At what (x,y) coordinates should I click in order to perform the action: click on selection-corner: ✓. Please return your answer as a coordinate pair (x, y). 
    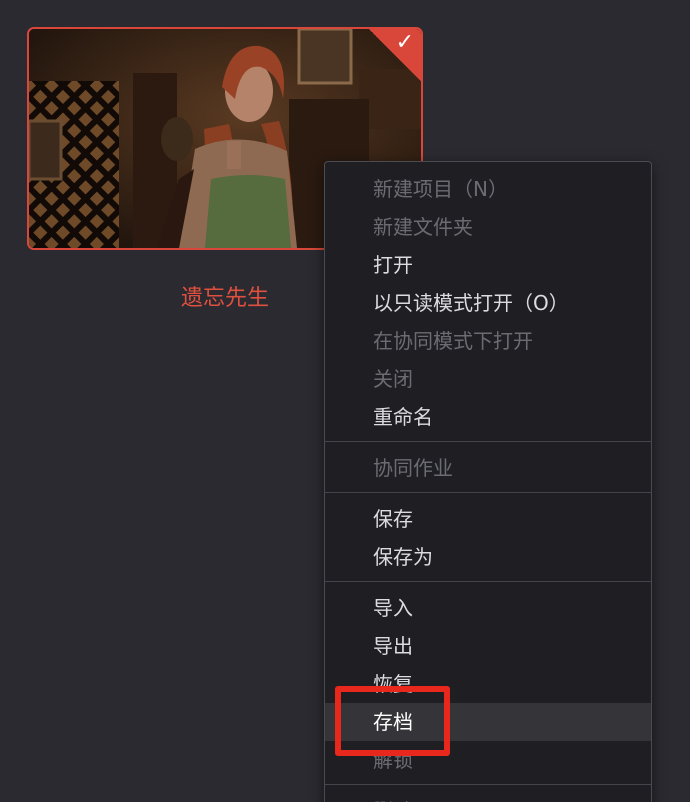
    Looking at the image, I should click on (395, 55).